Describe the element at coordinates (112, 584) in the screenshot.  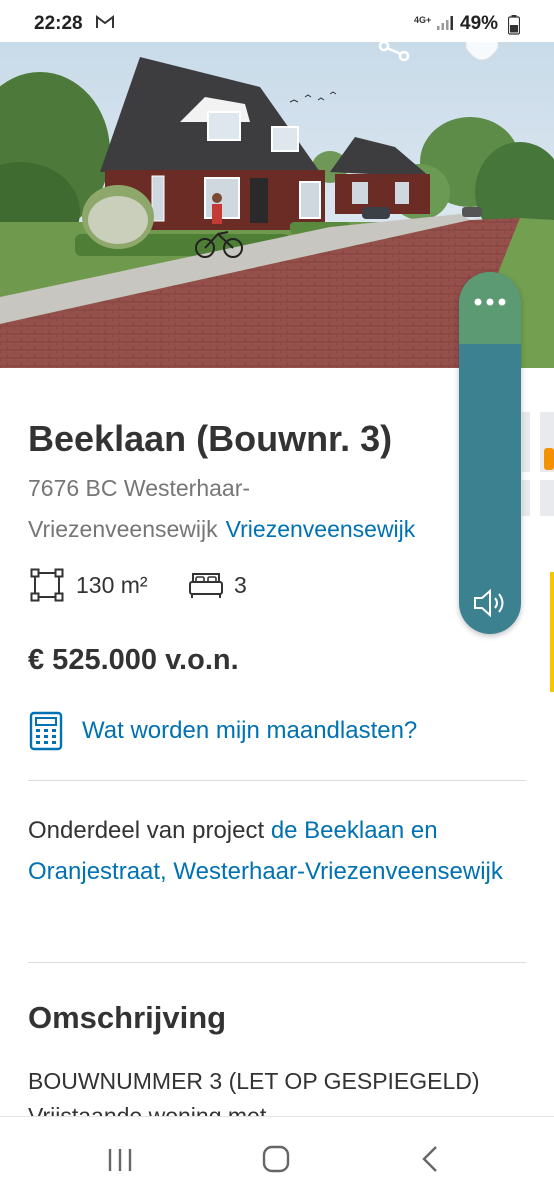
I see `living-area-value: 130 m²` at that location.